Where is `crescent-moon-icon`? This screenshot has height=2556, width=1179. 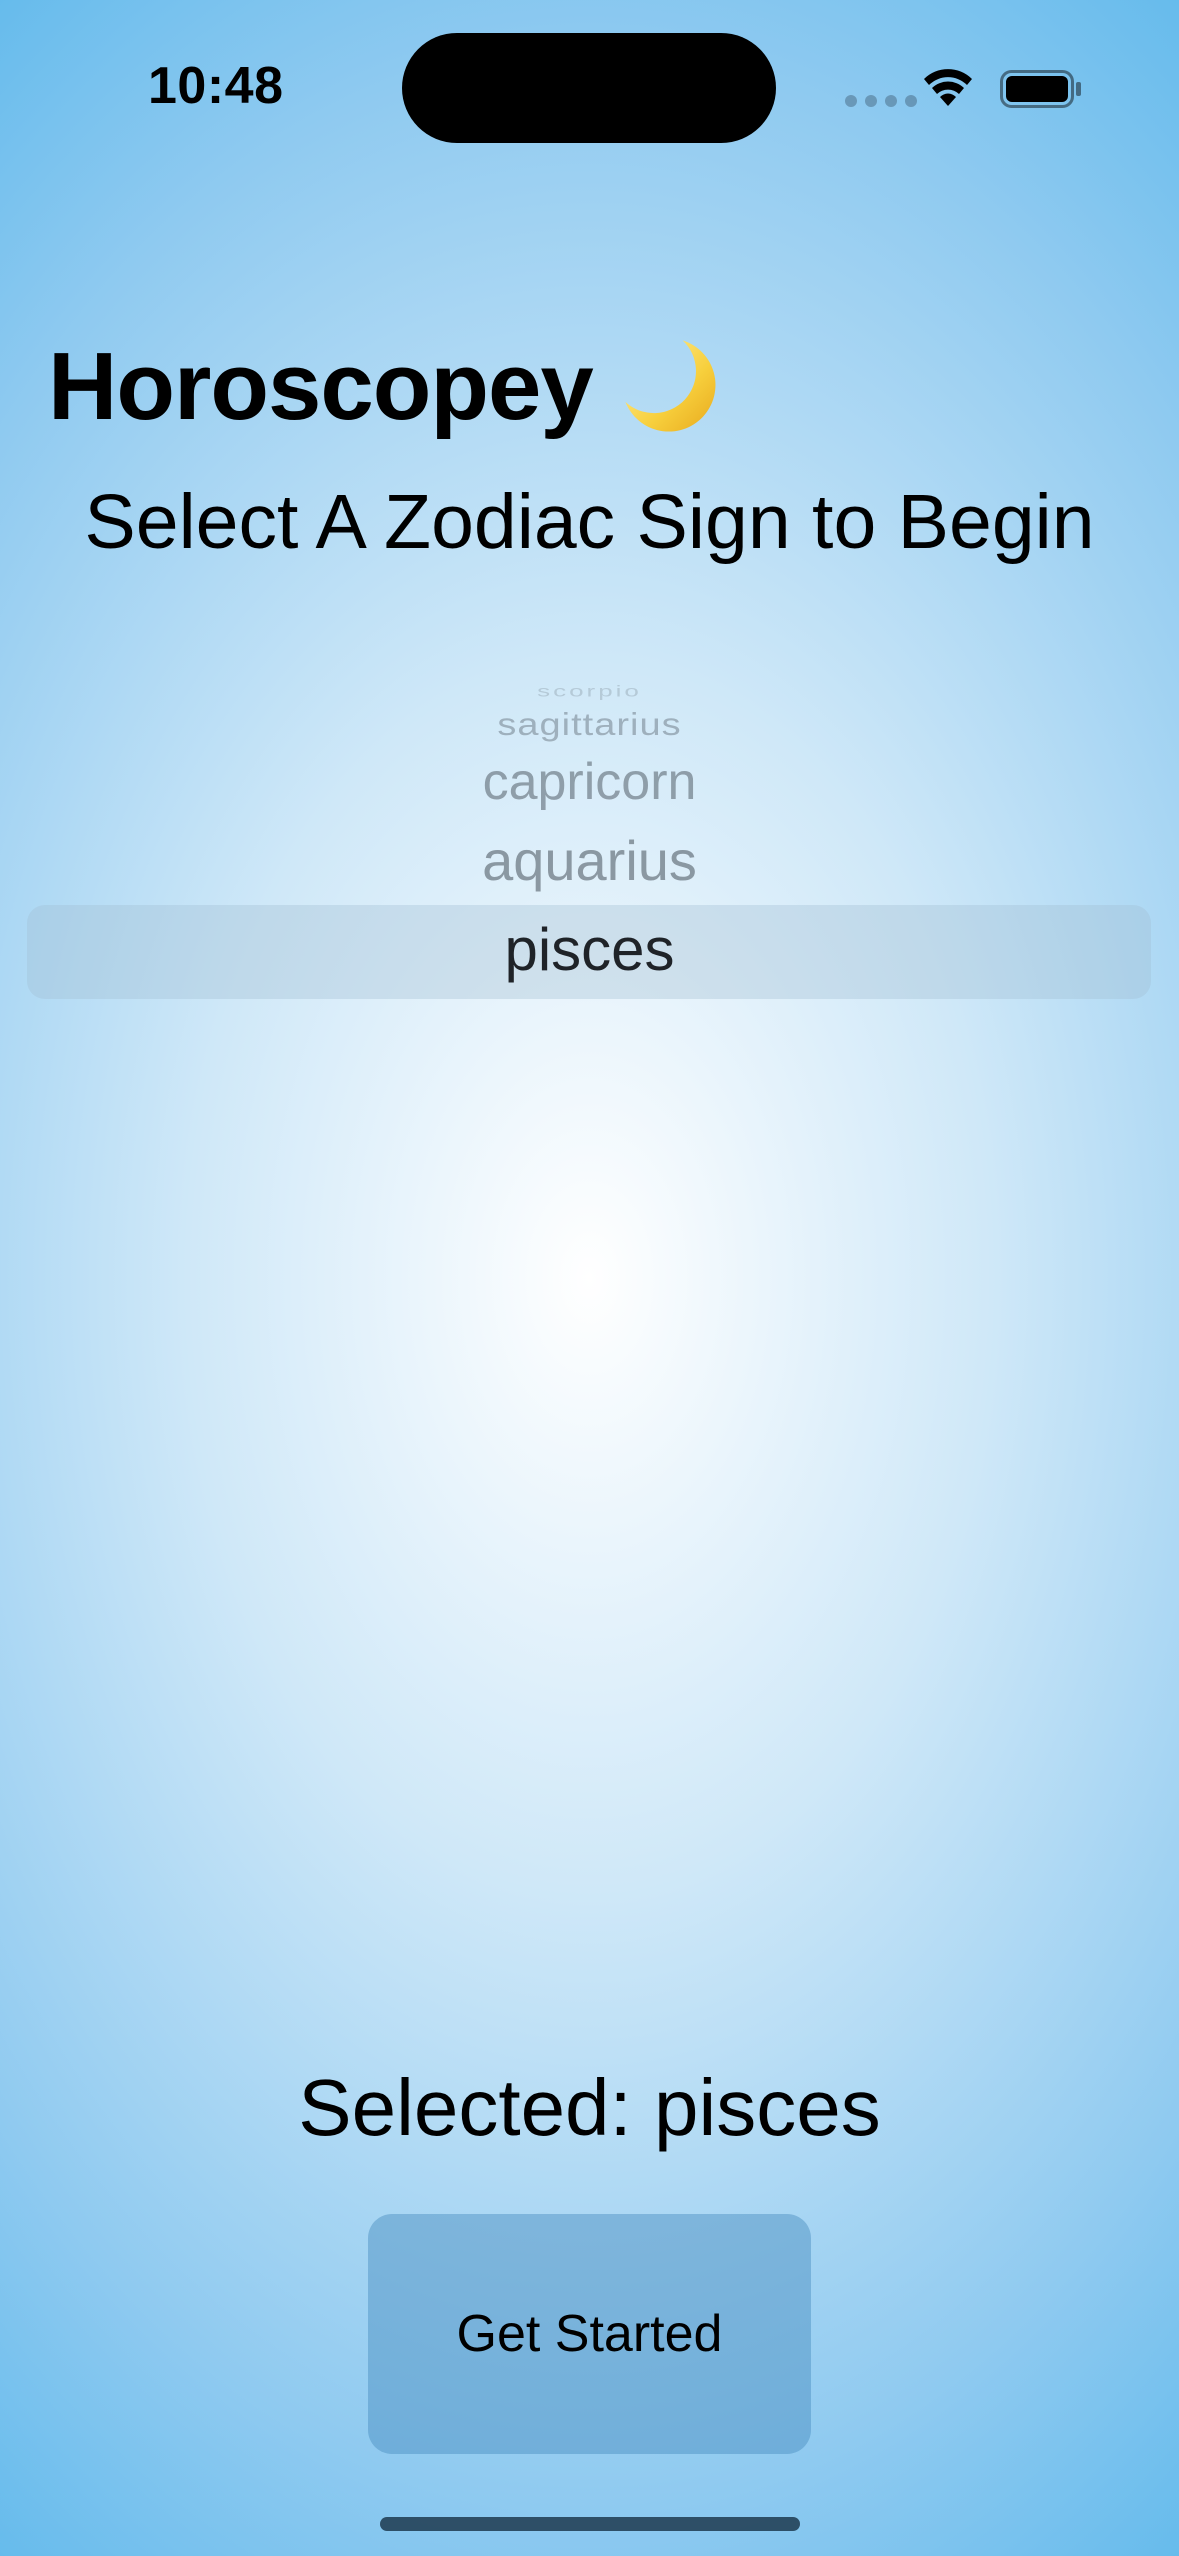 crescent-moon-icon is located at coordinates (670, 386).